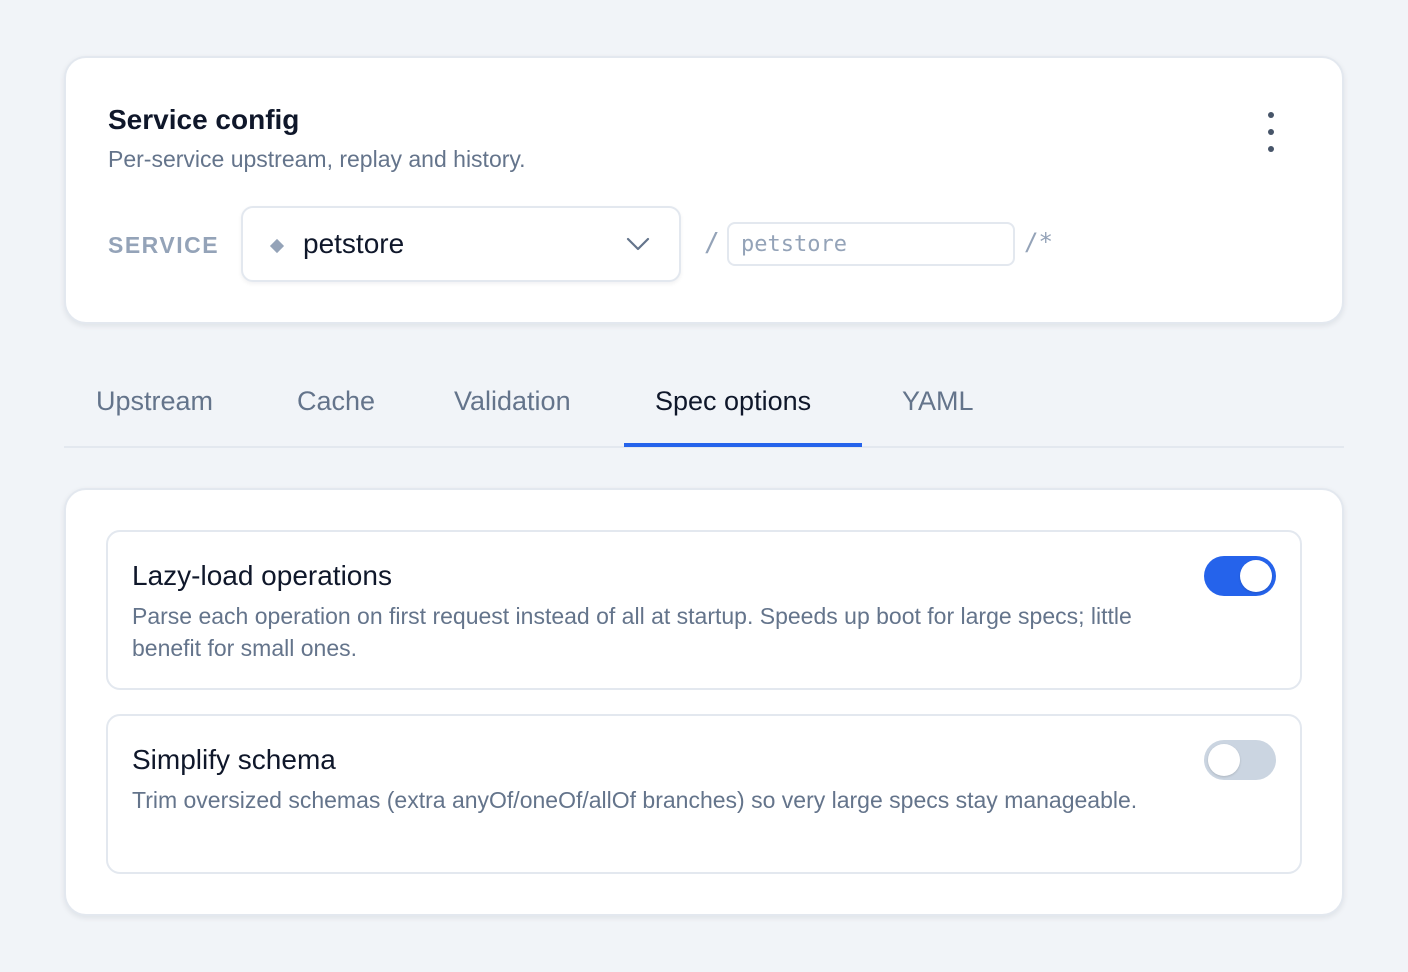 The image size is (1408, 972). I want to click on tab-spec-options: Spec options, so click(733, 401).